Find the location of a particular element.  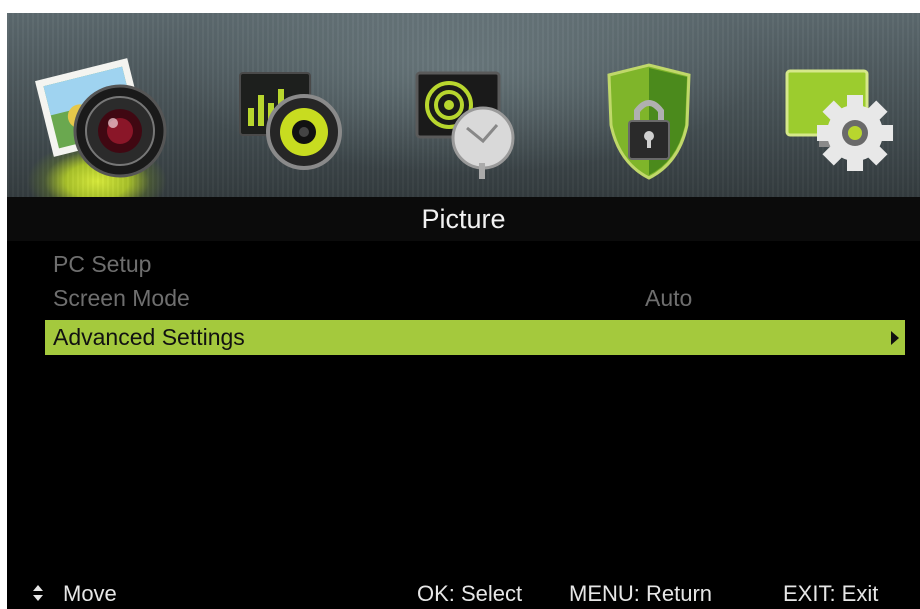

hint-ok-select: OK: Select is located at coordinates (470, 593).